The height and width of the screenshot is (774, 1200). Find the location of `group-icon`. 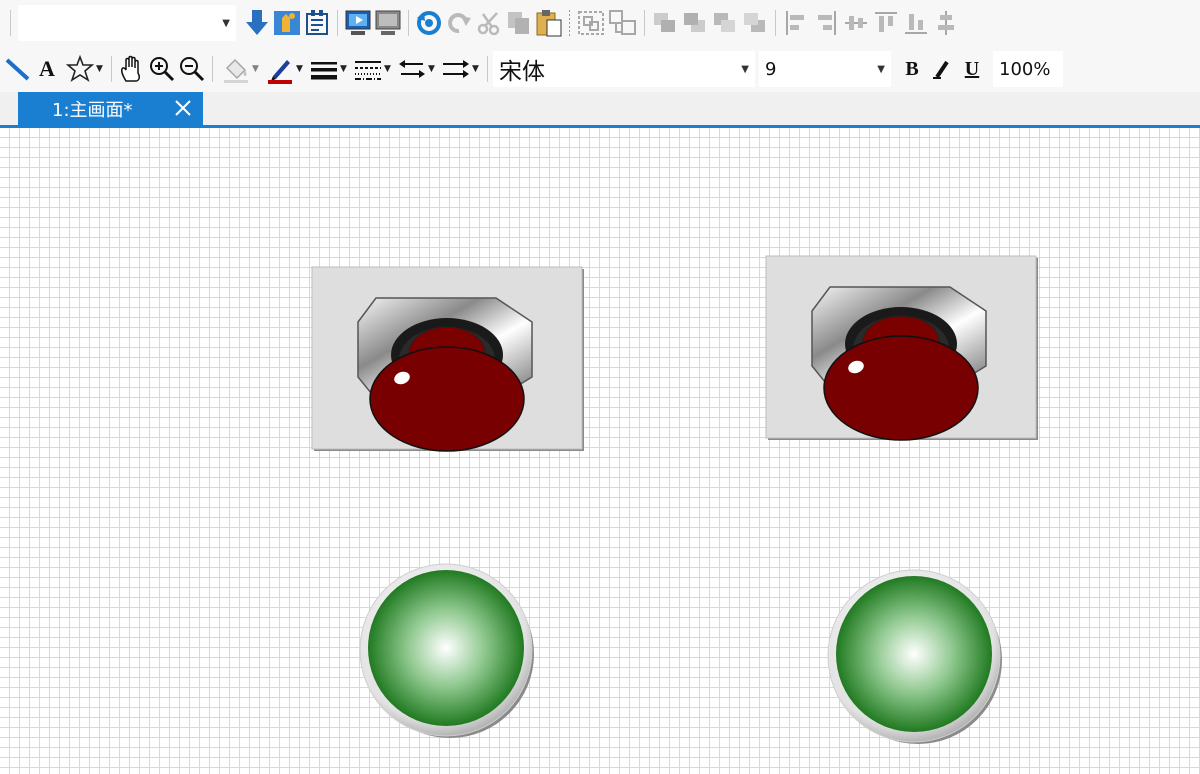

group-icon is located at coordinates (591, 23).